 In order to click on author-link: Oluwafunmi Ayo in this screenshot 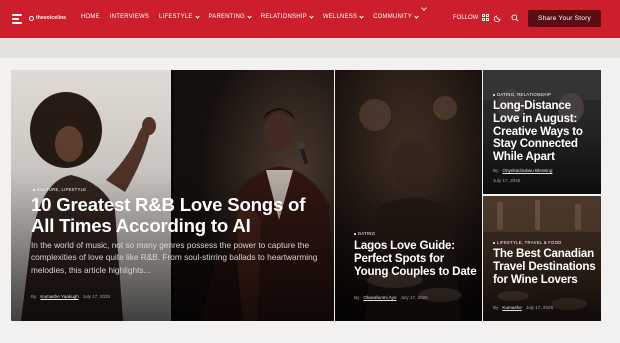, I will do `click(379, 297)`.